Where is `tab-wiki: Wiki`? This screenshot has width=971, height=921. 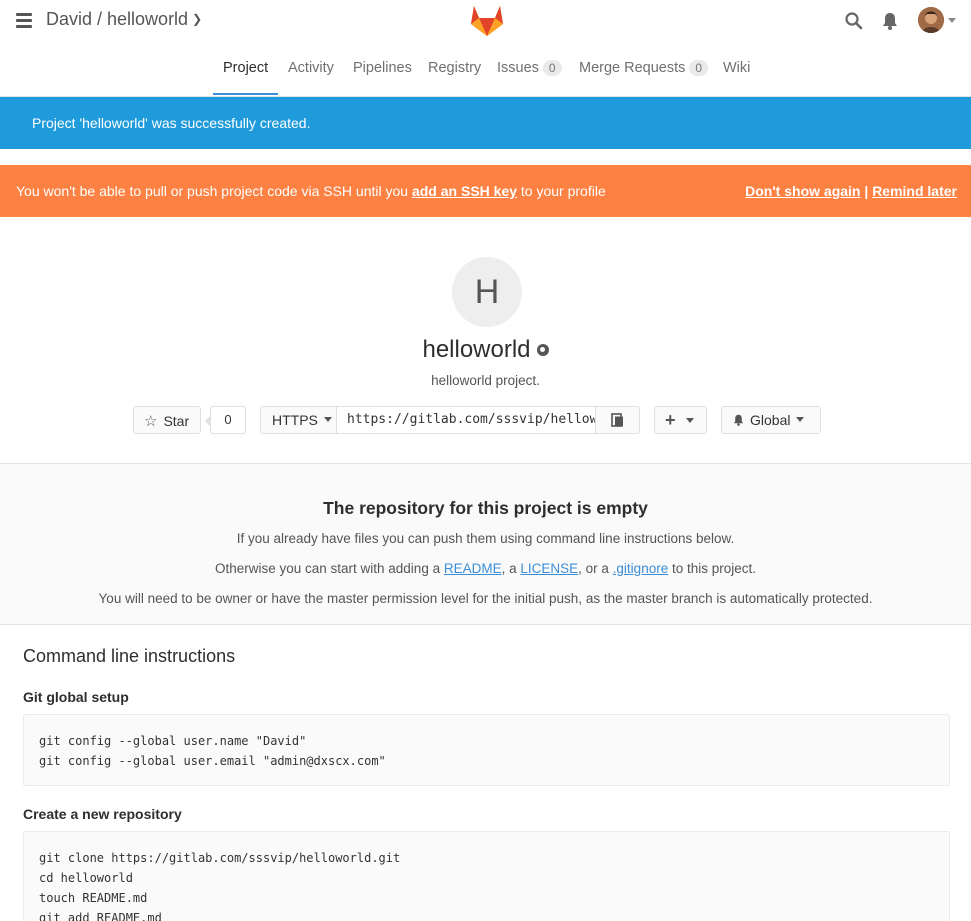
tab-wiki: Wiki is located at coordinates (736, 68).